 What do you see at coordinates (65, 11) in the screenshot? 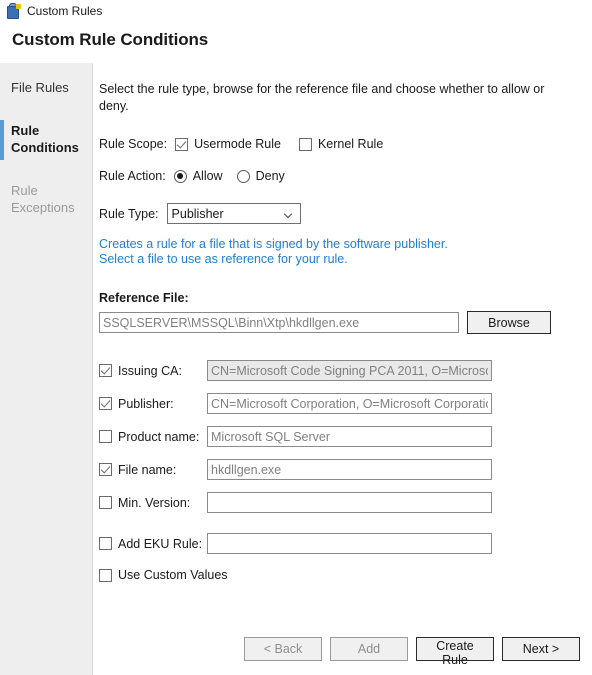
I see `window-title: Custom Rules` at bounding box center [65, 11].